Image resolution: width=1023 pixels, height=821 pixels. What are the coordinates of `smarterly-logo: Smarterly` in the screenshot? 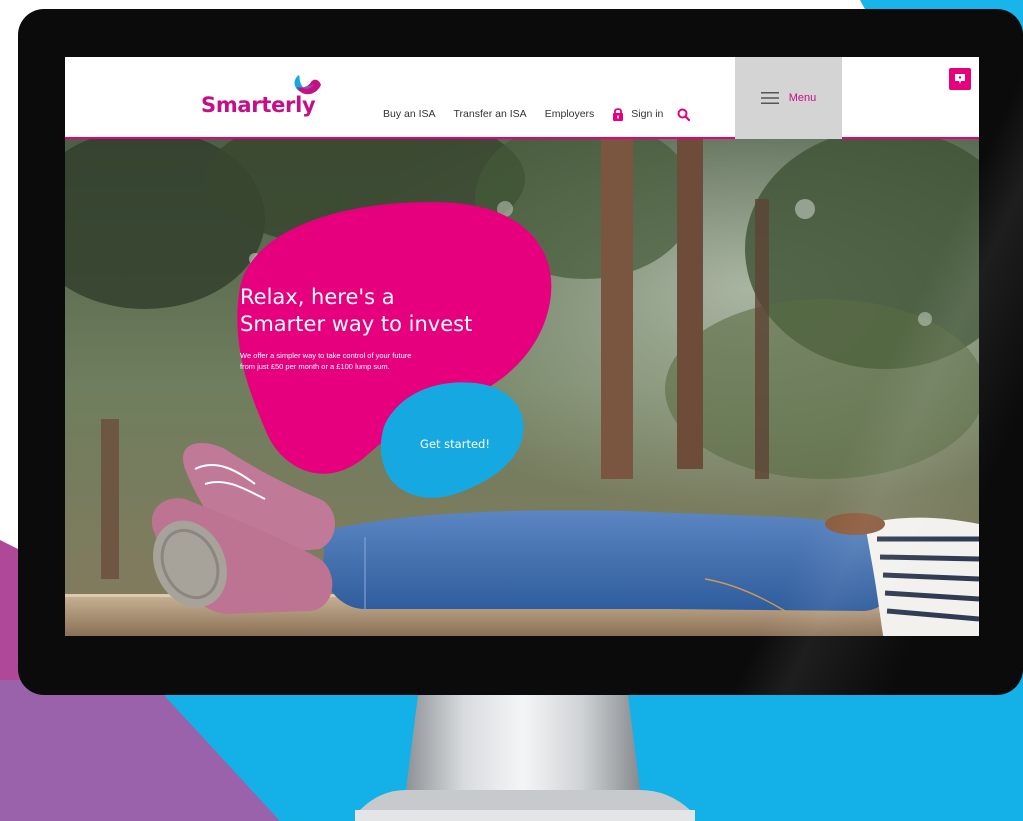 It's located at (261, 101).